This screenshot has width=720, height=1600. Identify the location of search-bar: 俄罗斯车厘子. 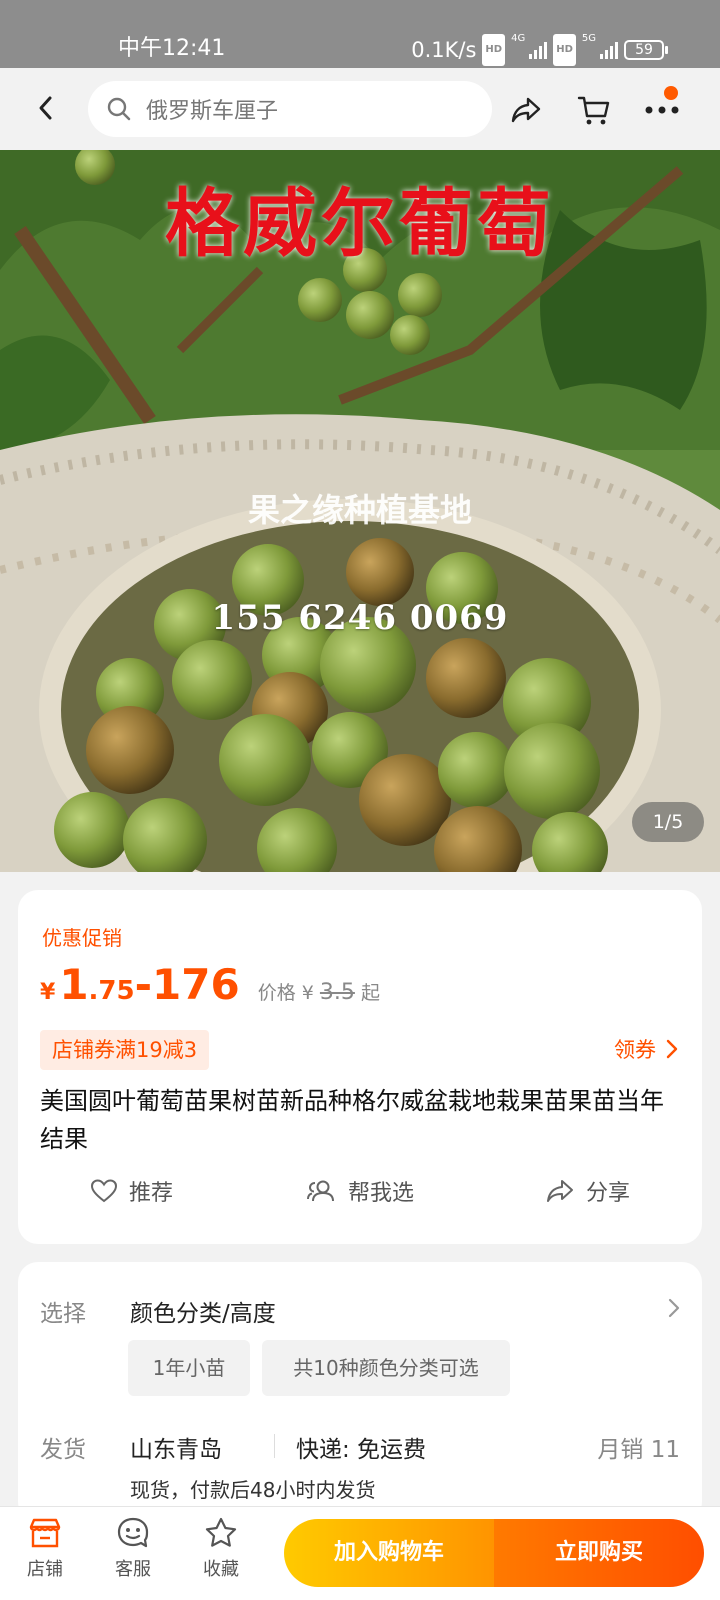
(290, 109).